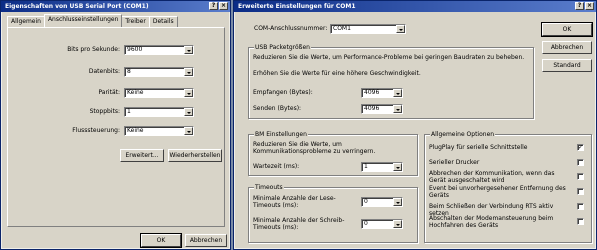 The height and width of the screenshot is (250, 597). What do you see at coordinates (269, 187) in the screenshot?
I see `timeouts-group-title: Timeouts` at bounding box center [269, 187].